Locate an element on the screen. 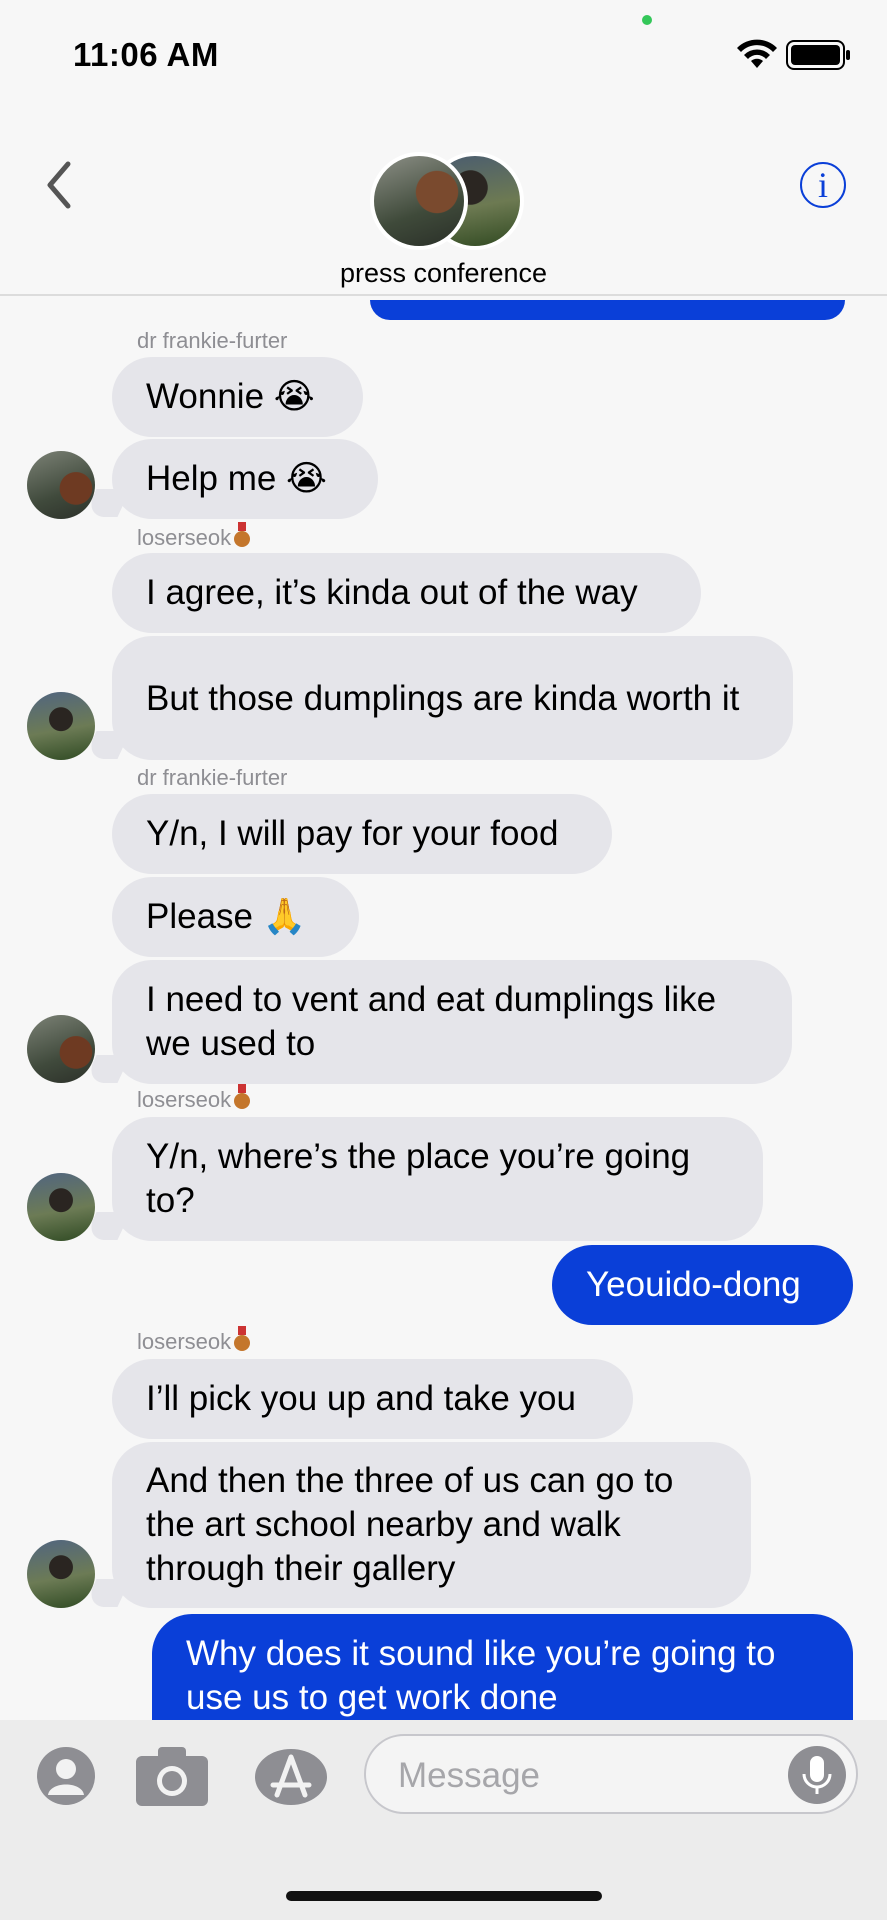 Image resolution: width=887 pixels, height=1920 pixels. message-bubble: Wonnie 😭 is located at coordinates (237, 397).